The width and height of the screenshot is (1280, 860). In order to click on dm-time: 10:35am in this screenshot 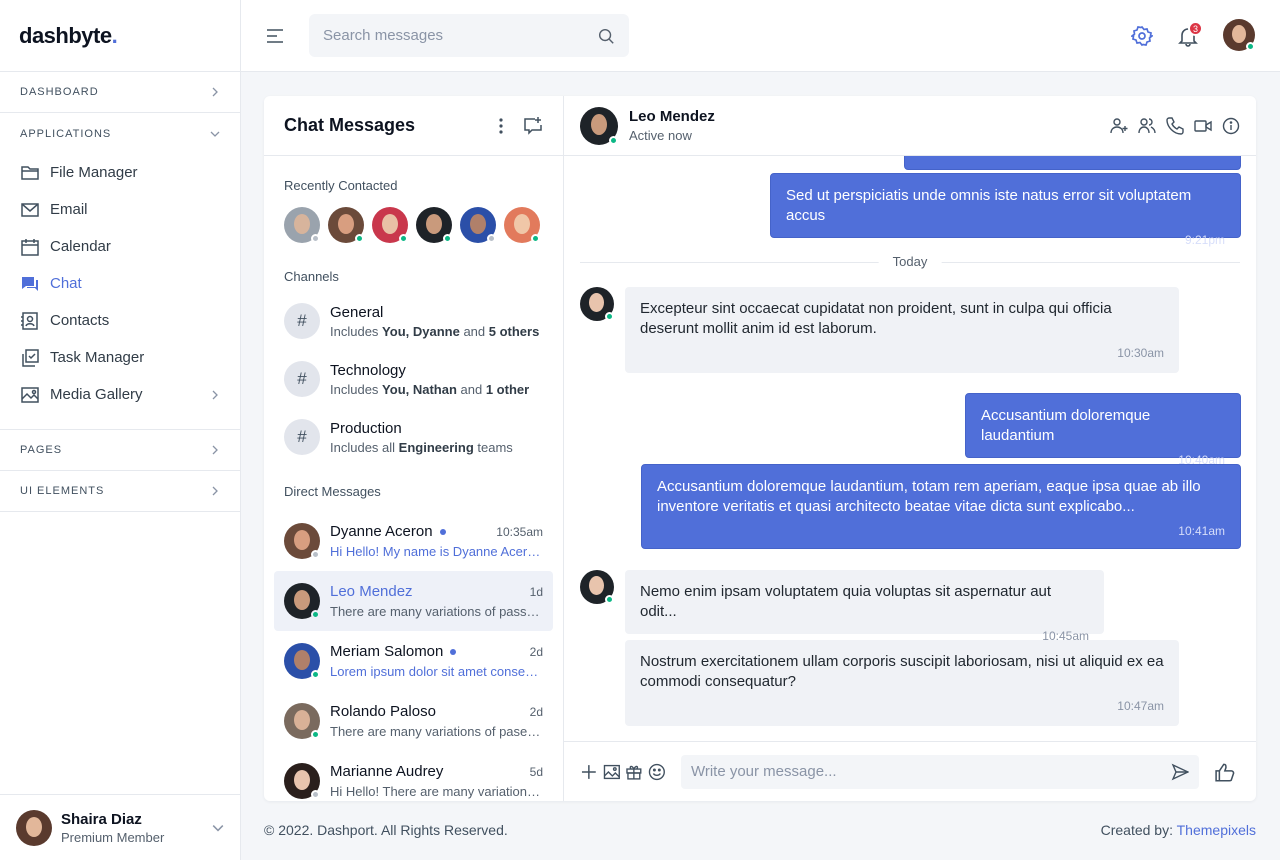, I will do `click(519, 531)`.